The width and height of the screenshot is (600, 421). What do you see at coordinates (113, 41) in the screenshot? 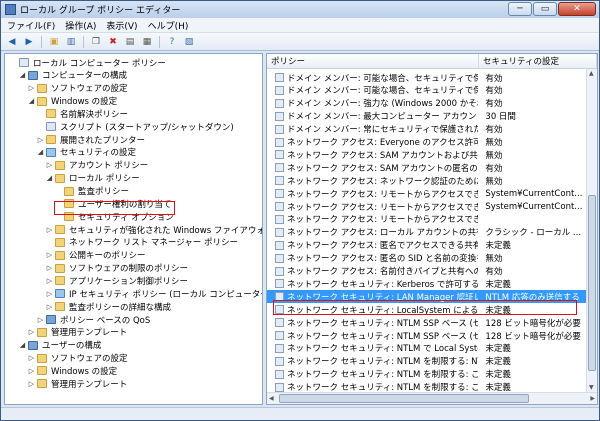
I see `delete-icon: ✖` at bounding box center [113, 41].